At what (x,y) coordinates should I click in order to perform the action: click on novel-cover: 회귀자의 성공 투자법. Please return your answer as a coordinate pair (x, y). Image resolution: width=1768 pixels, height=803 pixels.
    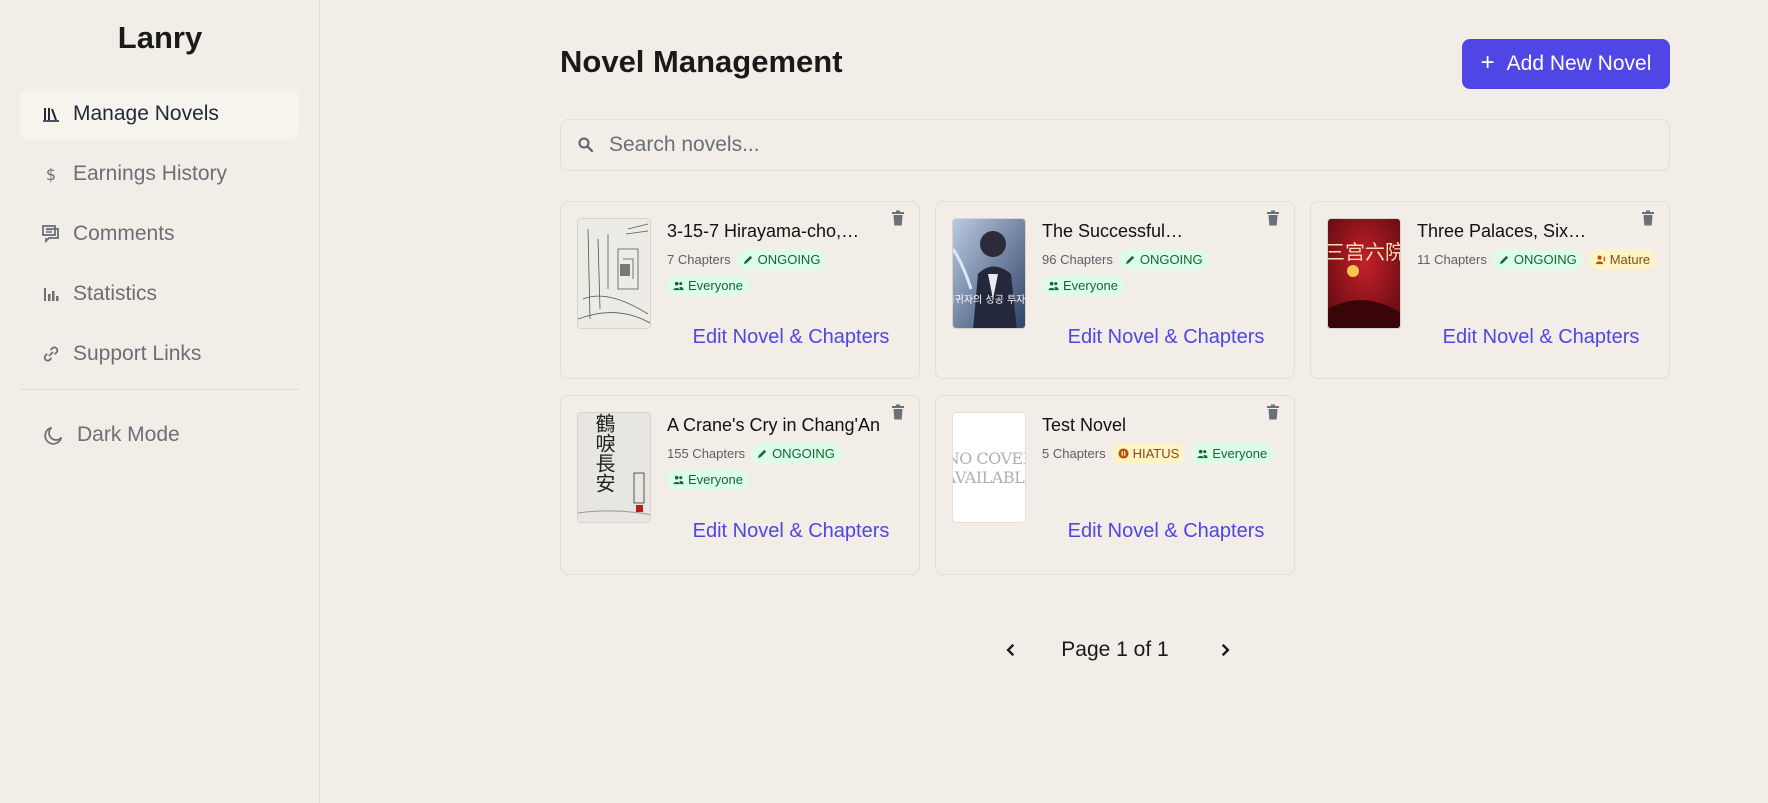
    Looking at the image, I should click on (989, 273).